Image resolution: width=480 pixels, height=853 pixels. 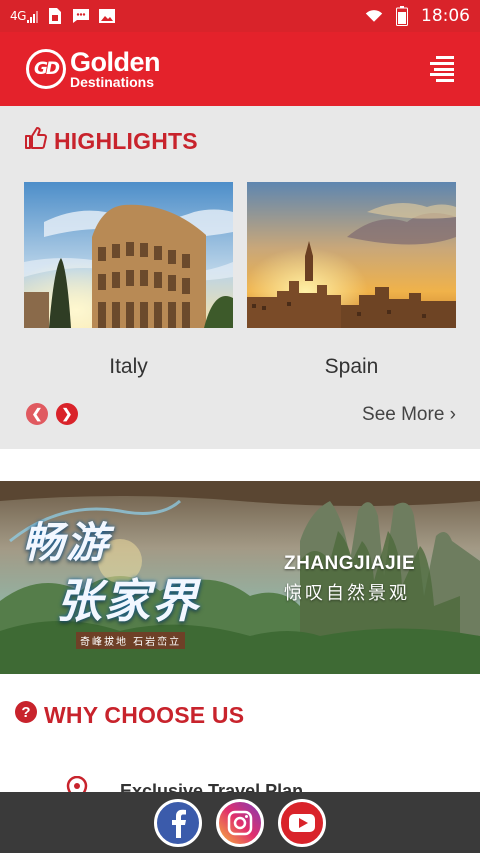 What do you see at coordinates (131, 640) in the screenshot?
I see `banner-tagline: 奇峰拔地 石岩峦立` at bounding box center [131, 640].